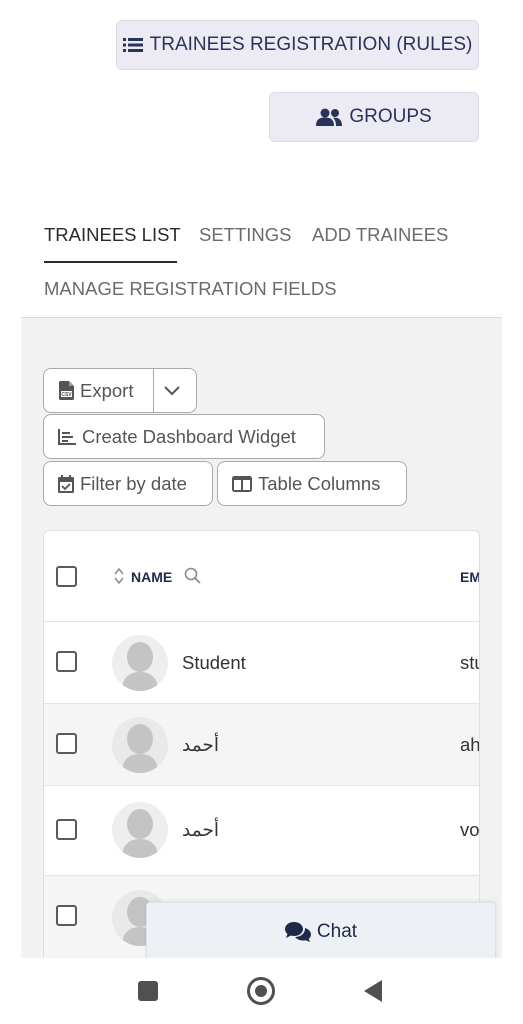 This screenshot has width=523, height=1024. I want to click on users-icon, so click(329, 117).